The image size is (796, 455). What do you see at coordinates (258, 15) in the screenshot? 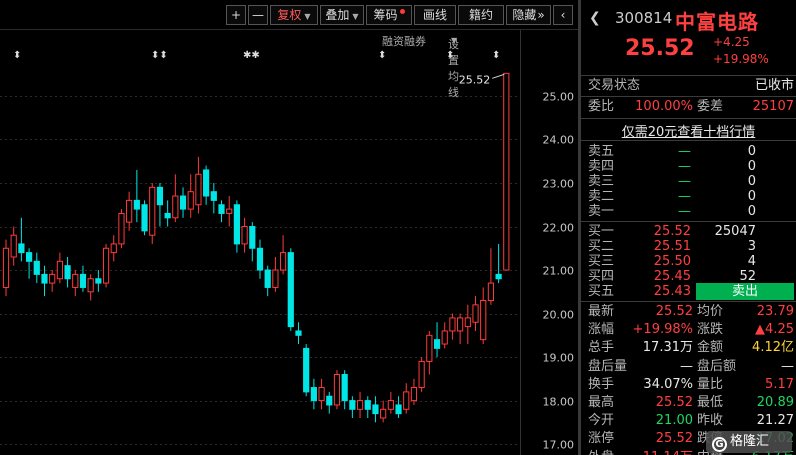
I see `zoom-out-button: —` at bounding box center [258, 15].